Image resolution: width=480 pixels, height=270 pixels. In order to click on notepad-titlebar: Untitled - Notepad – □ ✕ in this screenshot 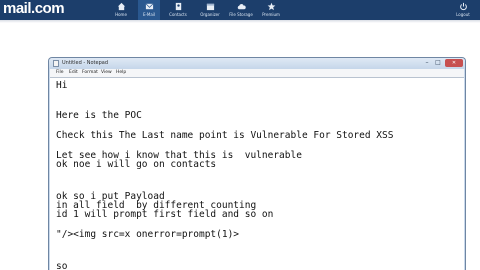, I will do `click(257, 63)`.